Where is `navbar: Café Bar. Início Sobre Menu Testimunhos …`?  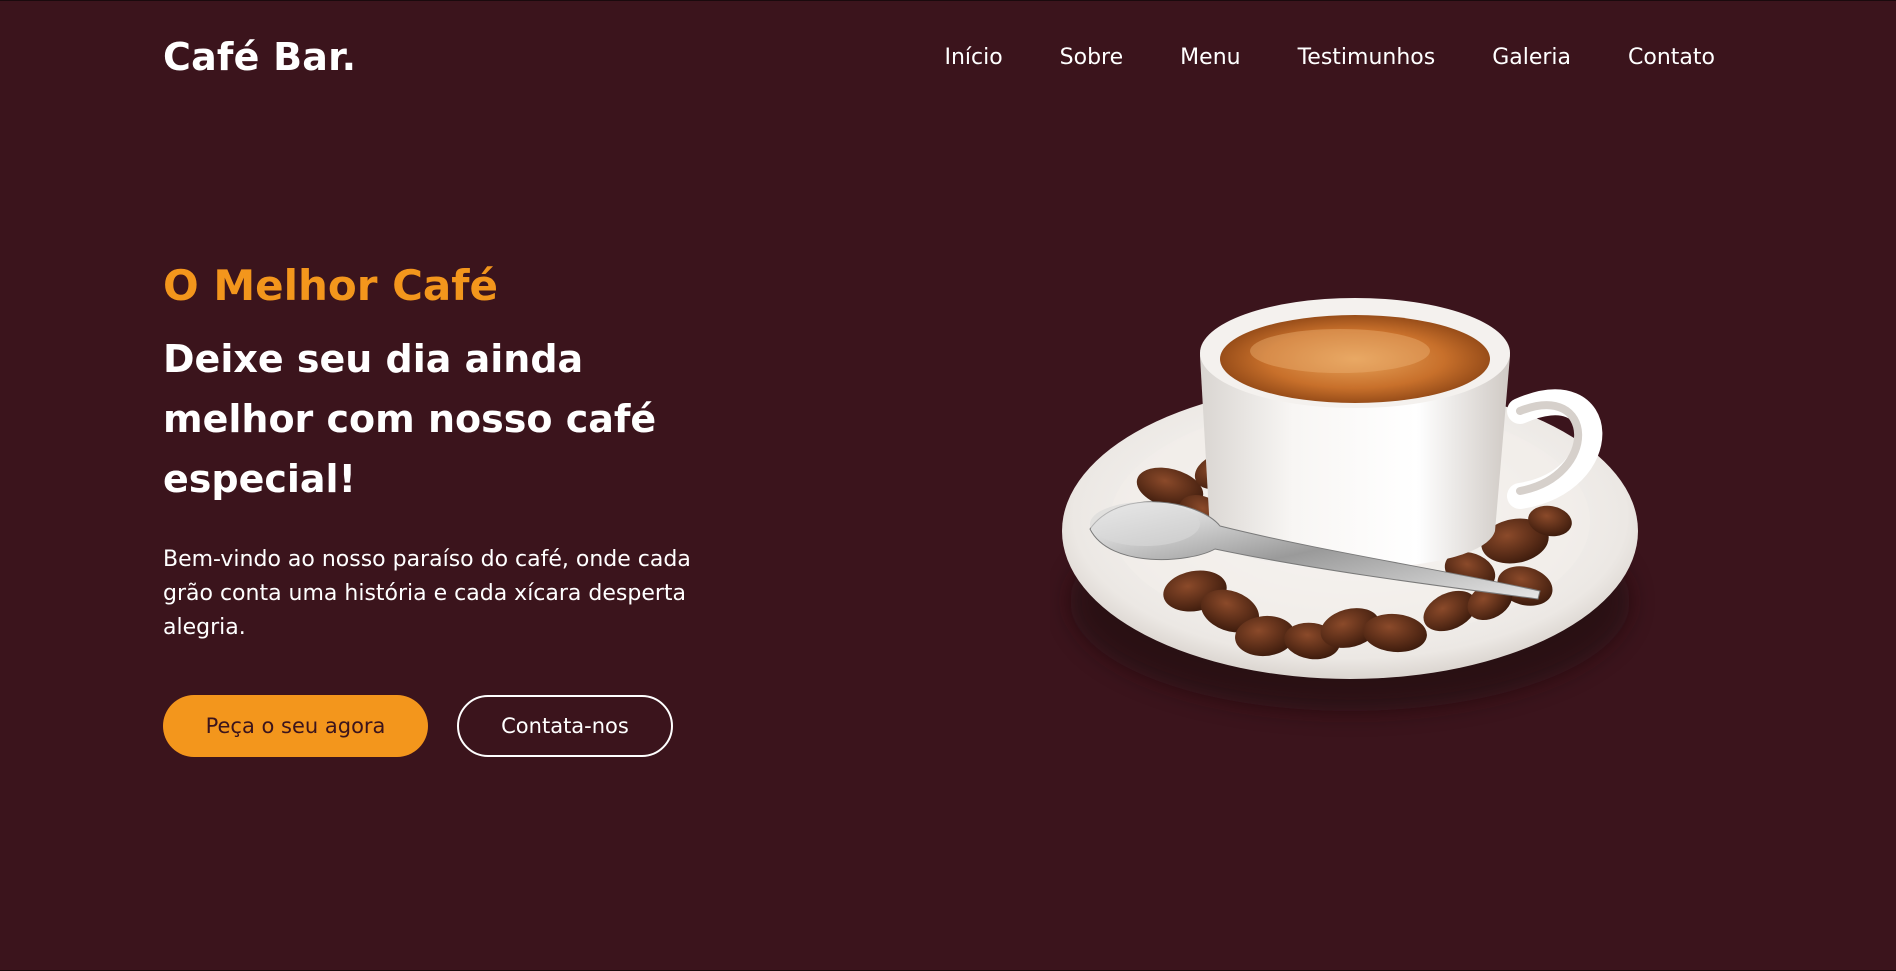
navbar: Café Bar. Início Sobre Menu Testimunhos … is located at coordinates (939, 57).